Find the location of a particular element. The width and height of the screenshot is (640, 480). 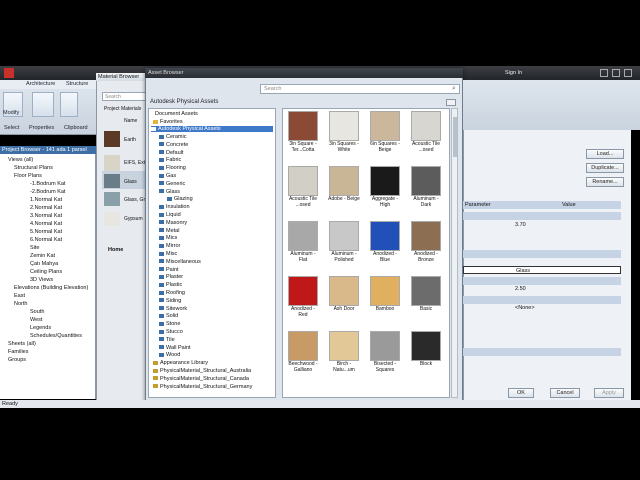

asset-tile: Aluminum - Dark is located at coordinates (426, 188).